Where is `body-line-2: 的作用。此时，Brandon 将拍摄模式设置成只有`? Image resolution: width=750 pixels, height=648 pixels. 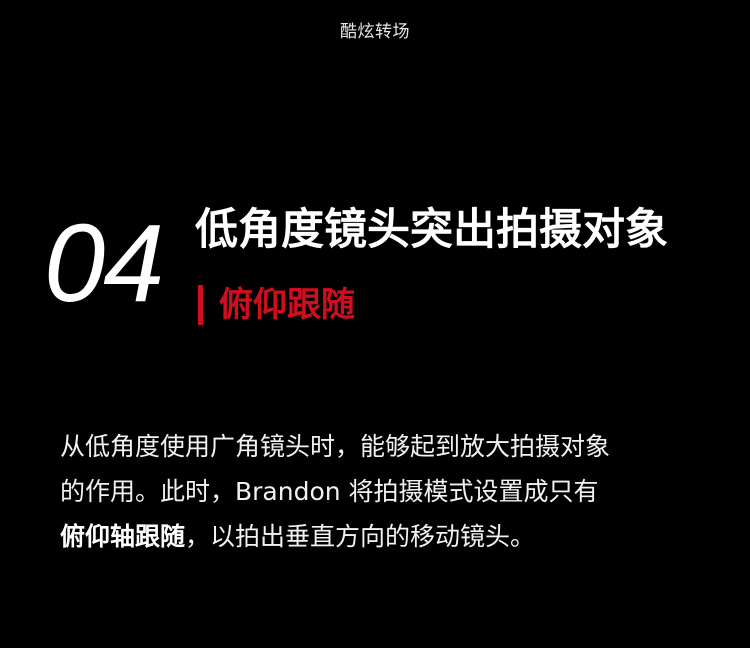 body-line-2: 的作用。此时，Brandon 将拍摄模式设置成只有 is located at coordinates (329, 491).